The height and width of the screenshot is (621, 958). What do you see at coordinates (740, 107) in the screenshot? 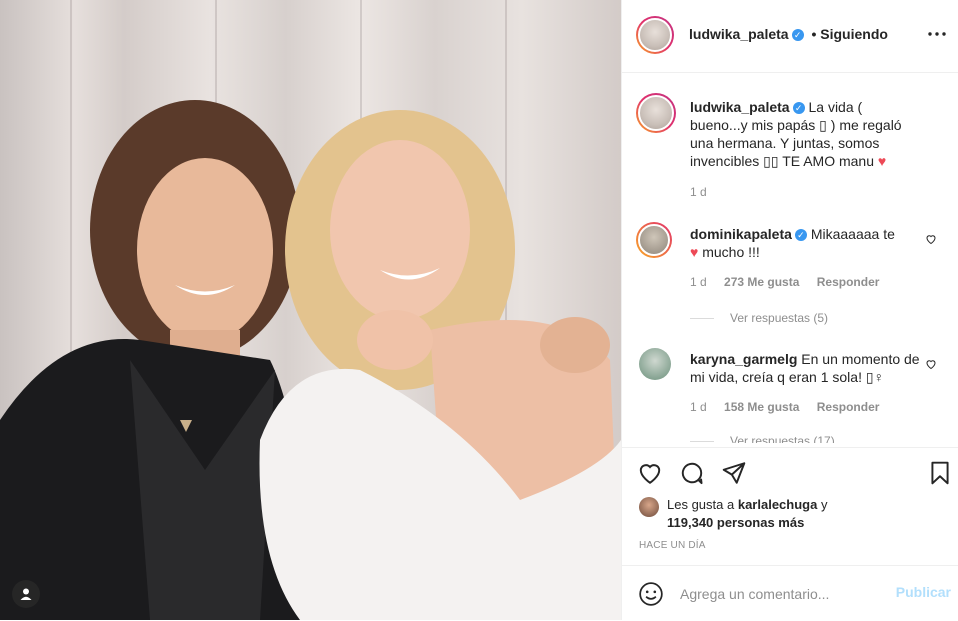
I see `caption-username: ludwika_paleta` at bounding box center [740, 107].